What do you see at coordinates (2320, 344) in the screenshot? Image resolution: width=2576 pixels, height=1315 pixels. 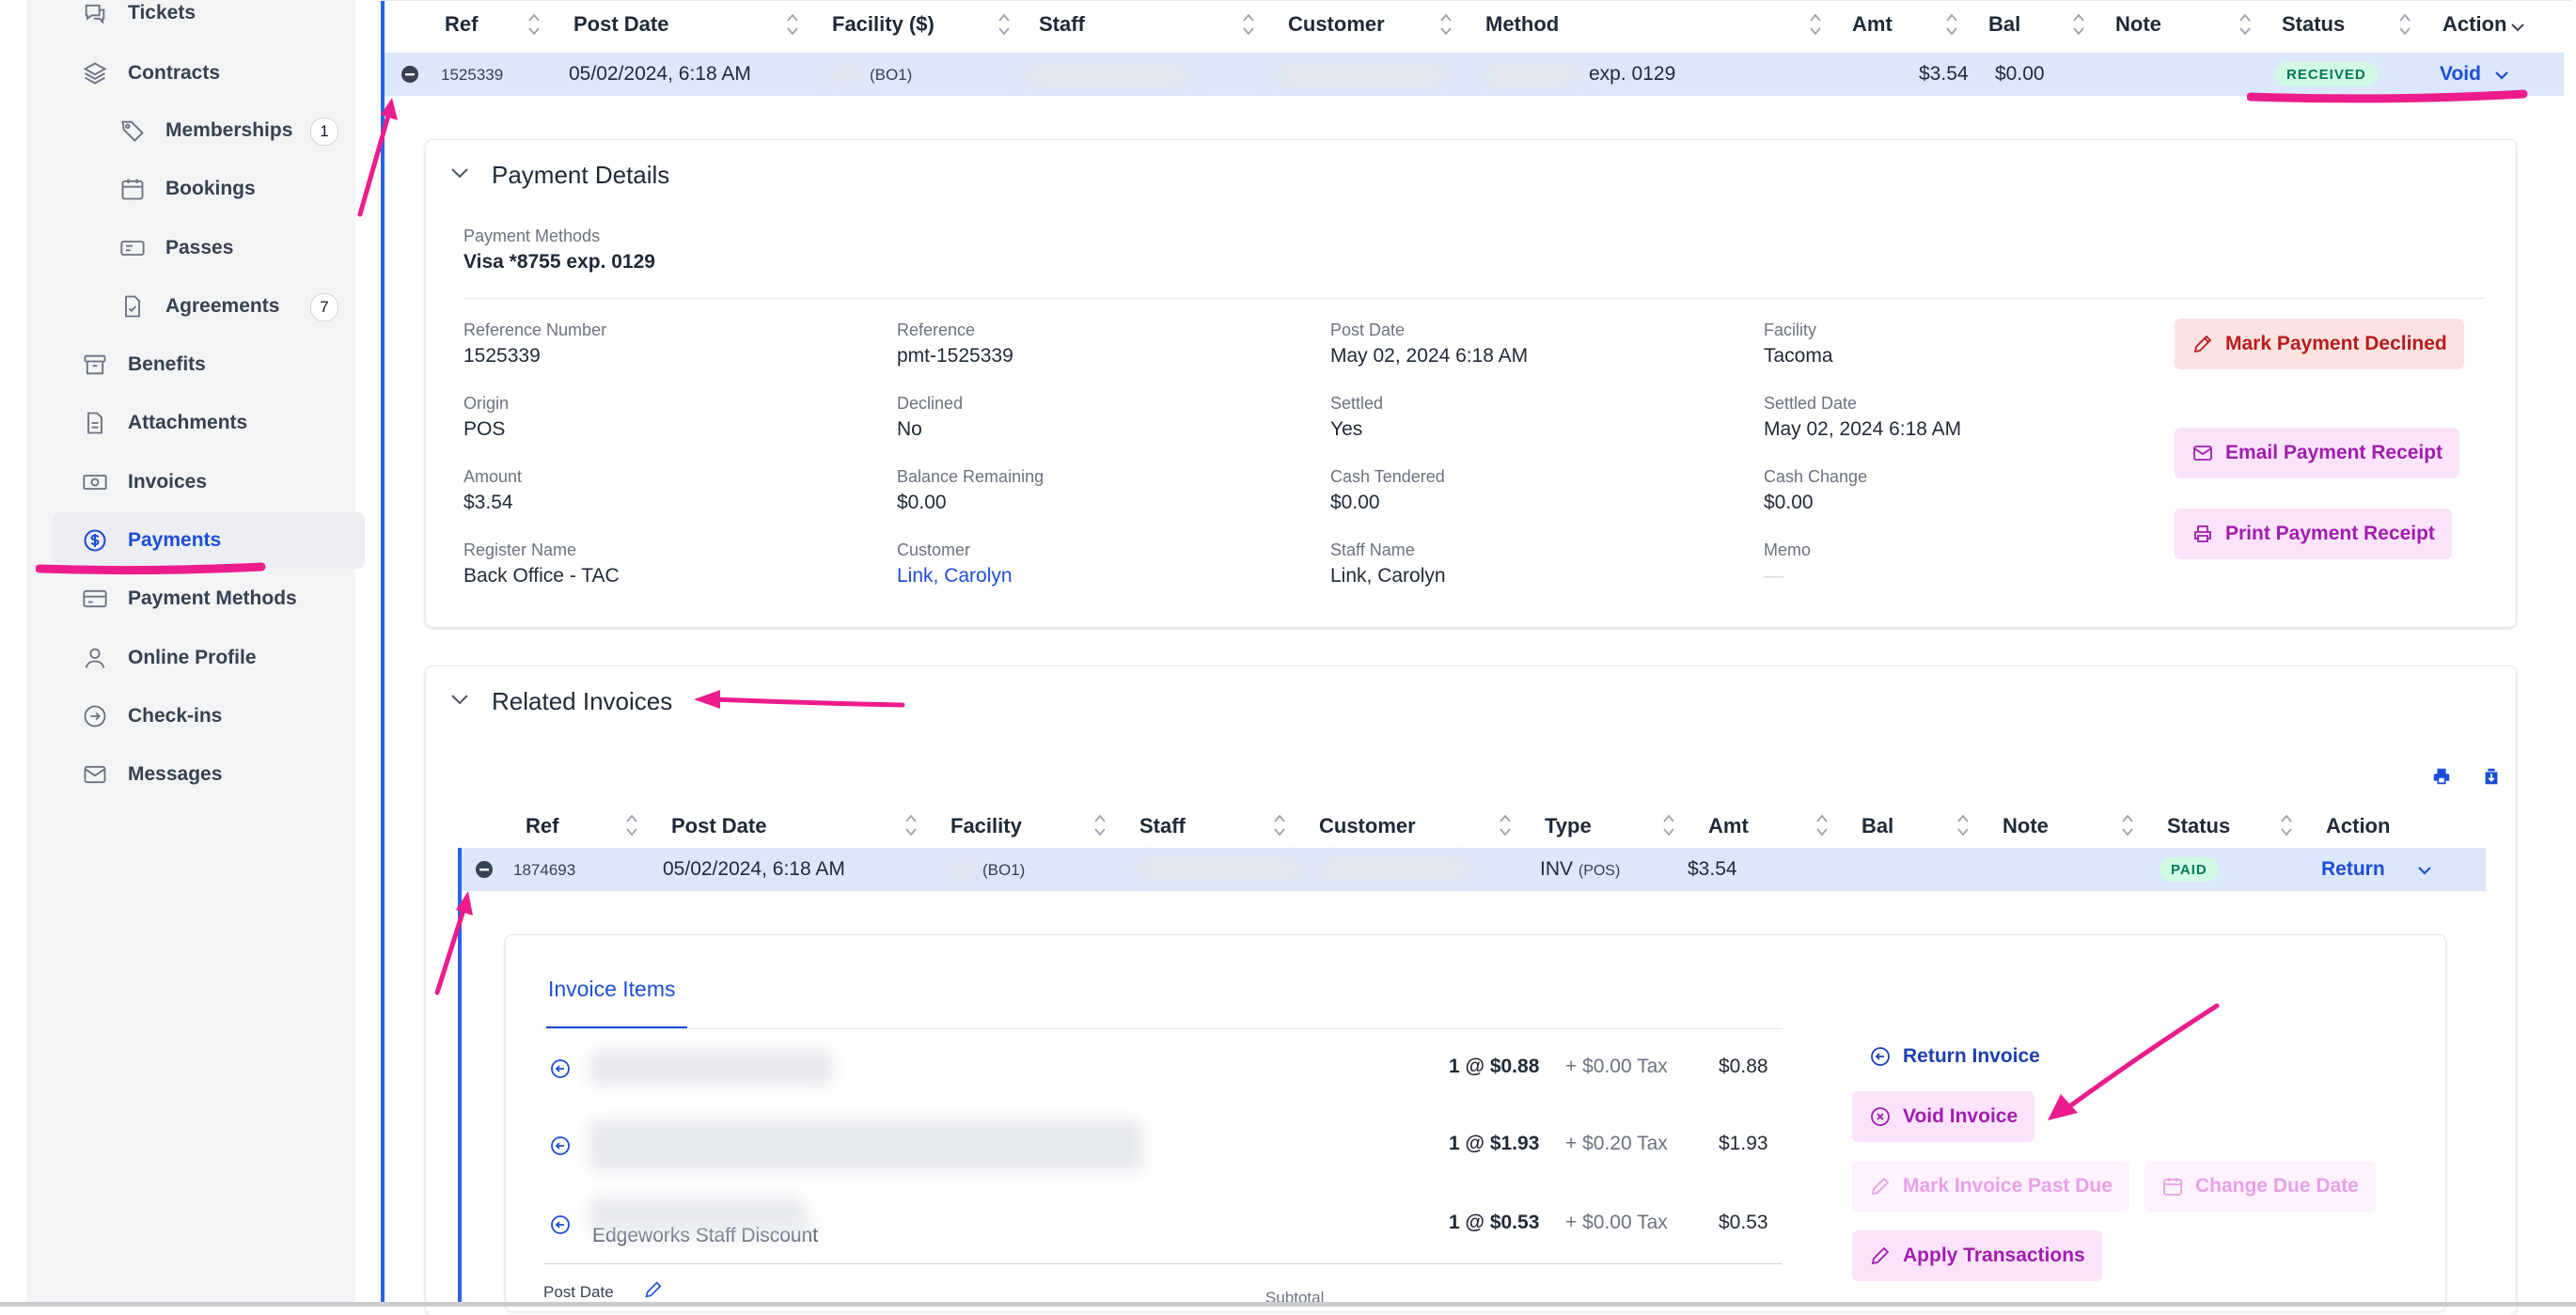 I see `mark-payment-declined-button: Mark Payment Declined` at bounding box center [2320, 344].